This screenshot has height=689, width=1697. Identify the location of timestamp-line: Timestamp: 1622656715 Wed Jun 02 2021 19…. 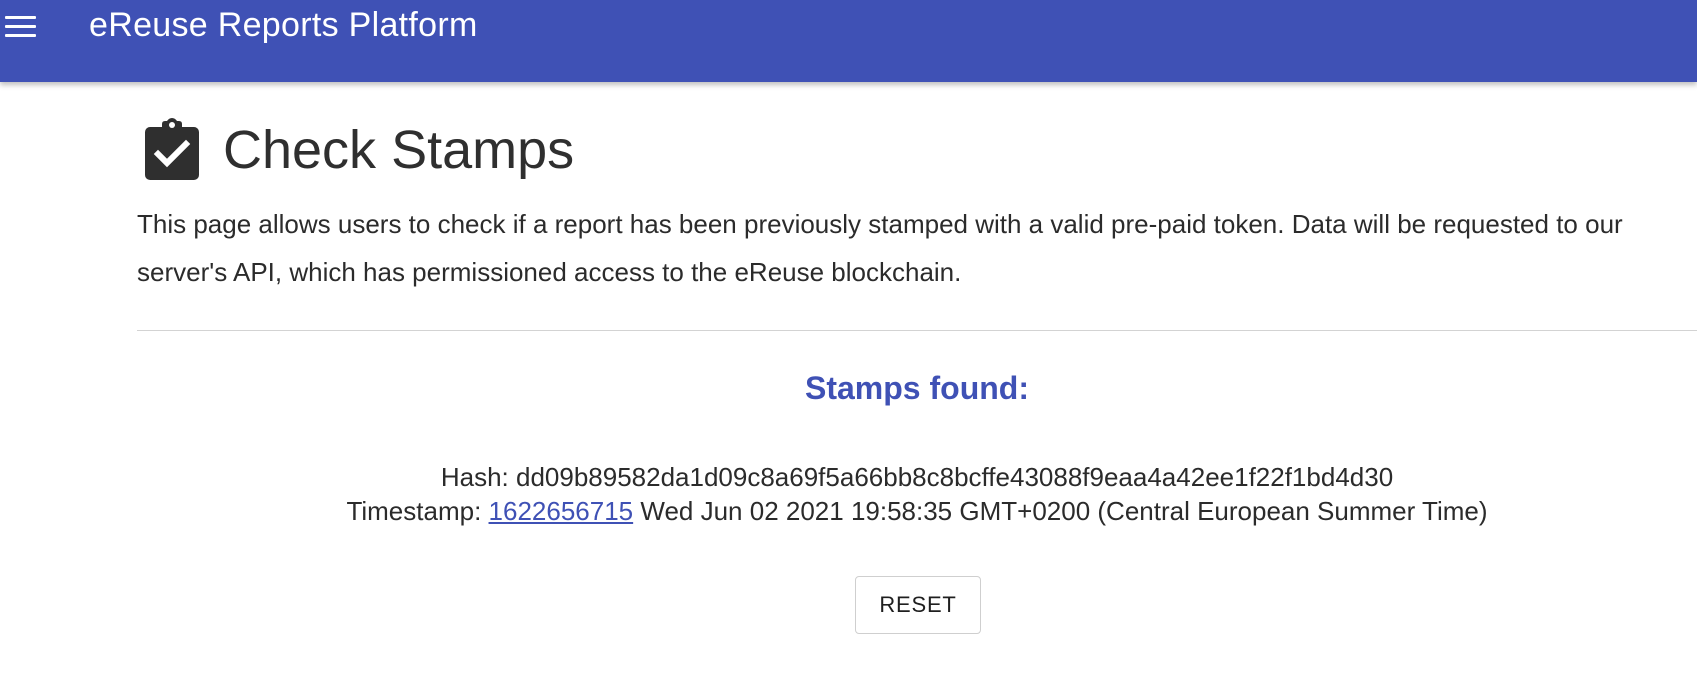
(917, 511).